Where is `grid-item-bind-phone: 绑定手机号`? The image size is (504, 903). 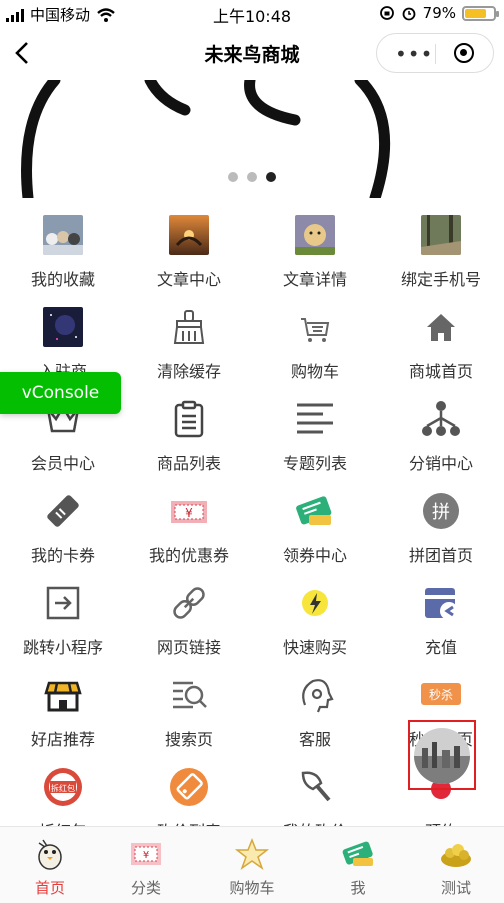
grid-item-bind-phone: 绑定手机号 is located at coordinates (441, 252).